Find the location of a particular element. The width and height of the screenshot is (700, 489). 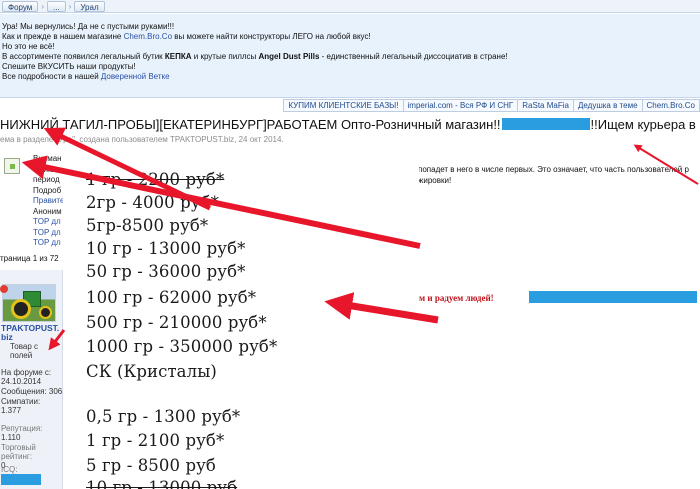

section-link: Ура is located at coordinates (65, 139).